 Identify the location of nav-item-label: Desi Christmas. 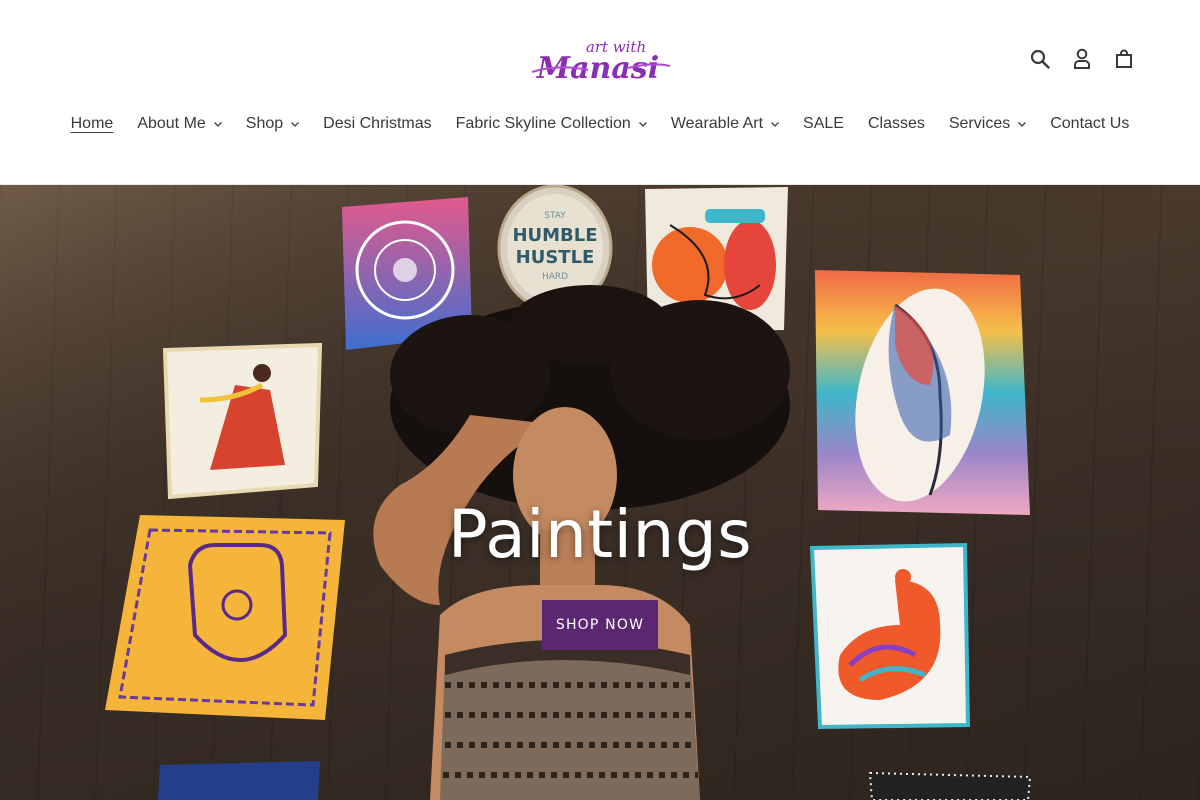
(377, 123).